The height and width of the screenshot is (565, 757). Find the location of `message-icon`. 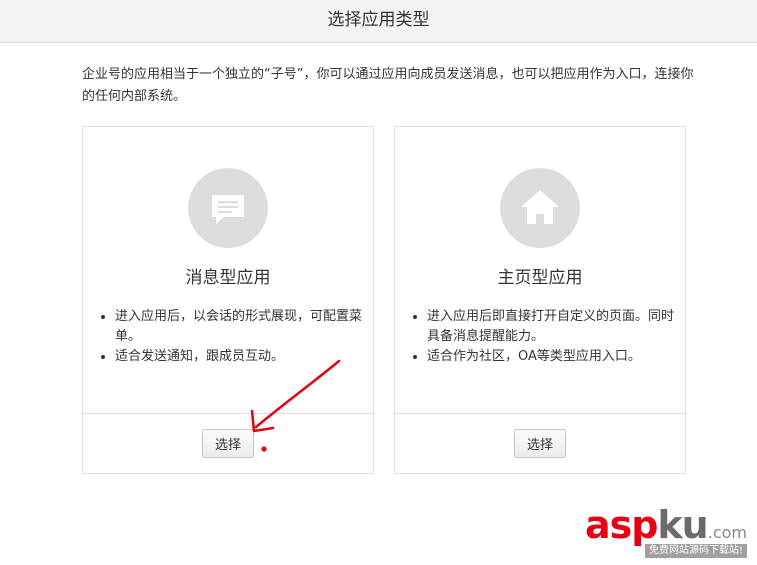

message-icon is located at coordinates (228, 208).